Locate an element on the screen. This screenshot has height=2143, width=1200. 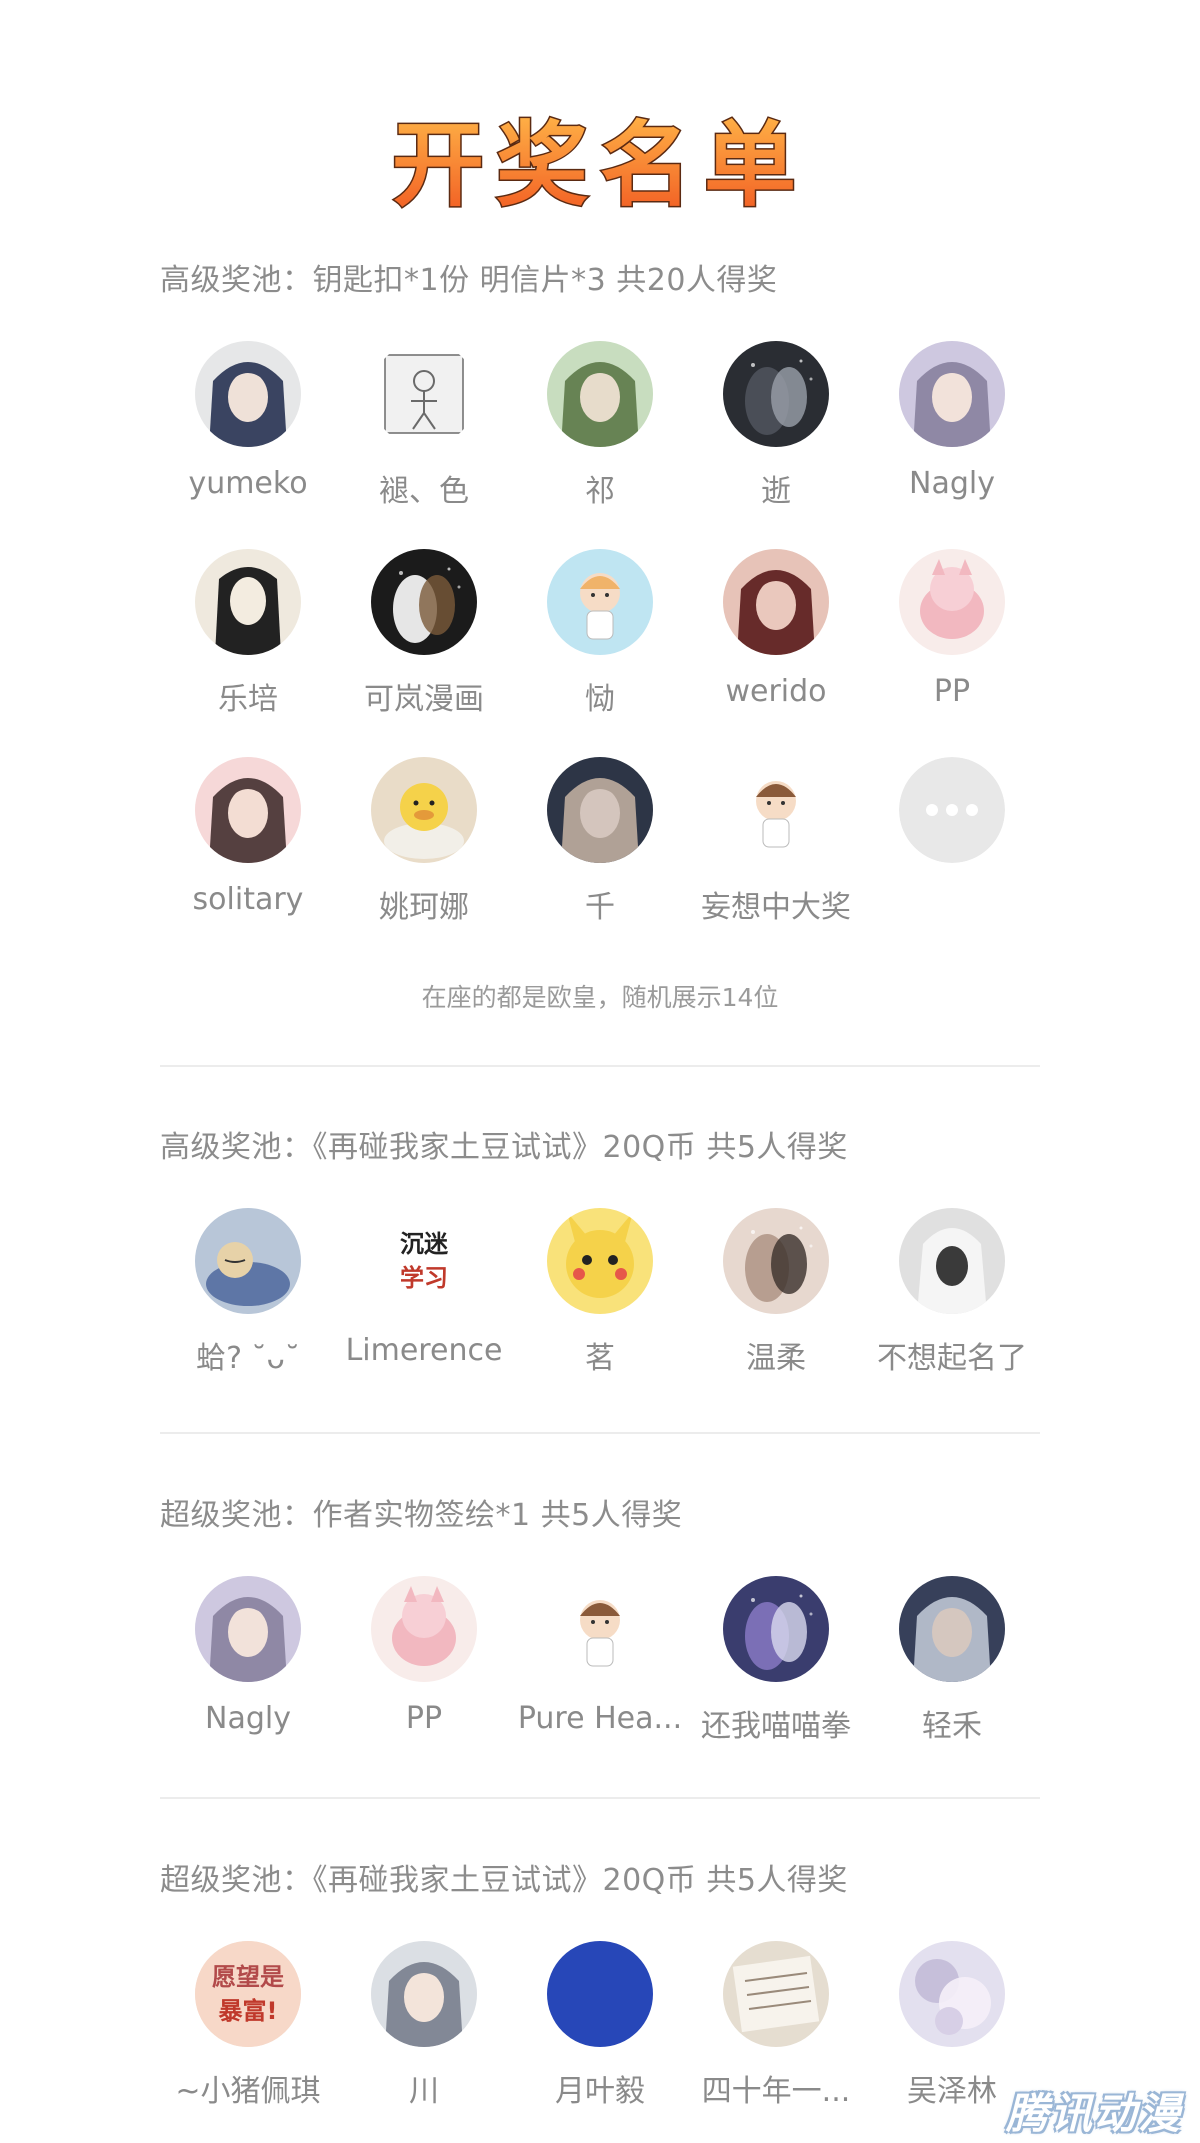
winner-name: 千 is located at coordinates (600, 907).